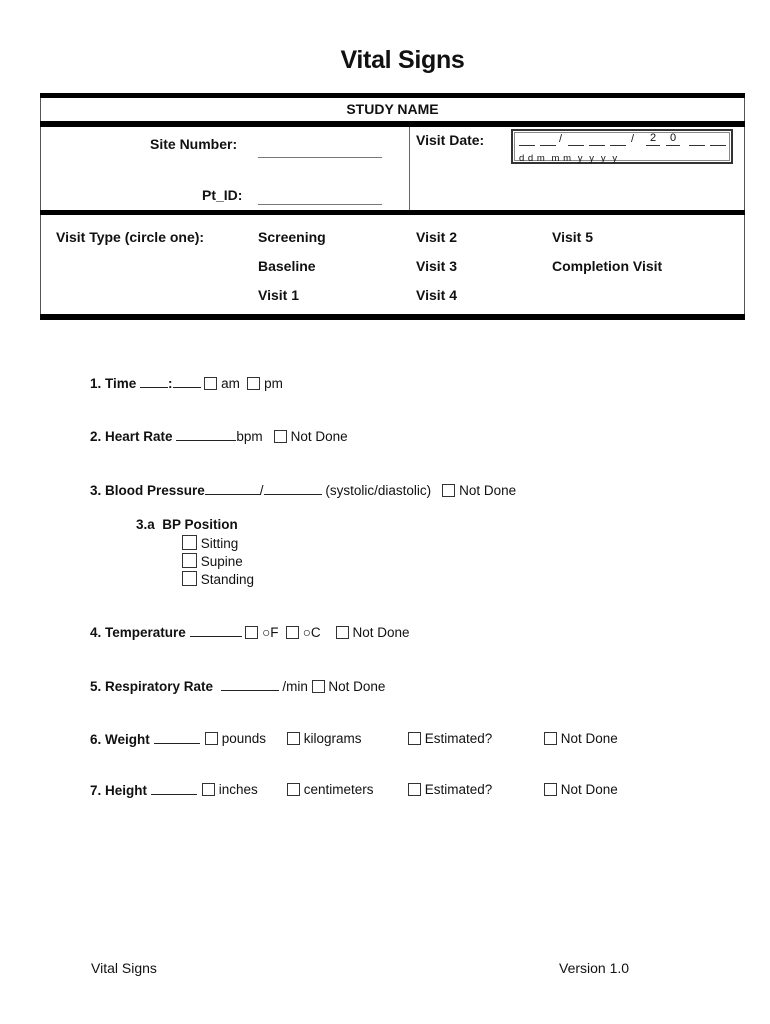  Describe the element at coordinates (381, 632) in the screenshot. I see `temperature-not-done-label: Not Done` at that location.